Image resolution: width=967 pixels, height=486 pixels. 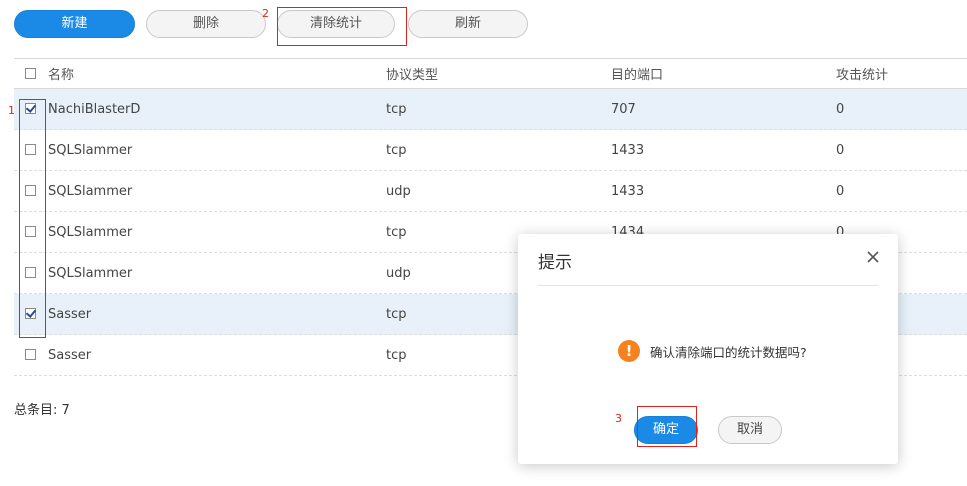 What do you see at coordinates (555, 263) in the screenshot?
I see `dialog-title: 提示` at bounding box center [555, 263].